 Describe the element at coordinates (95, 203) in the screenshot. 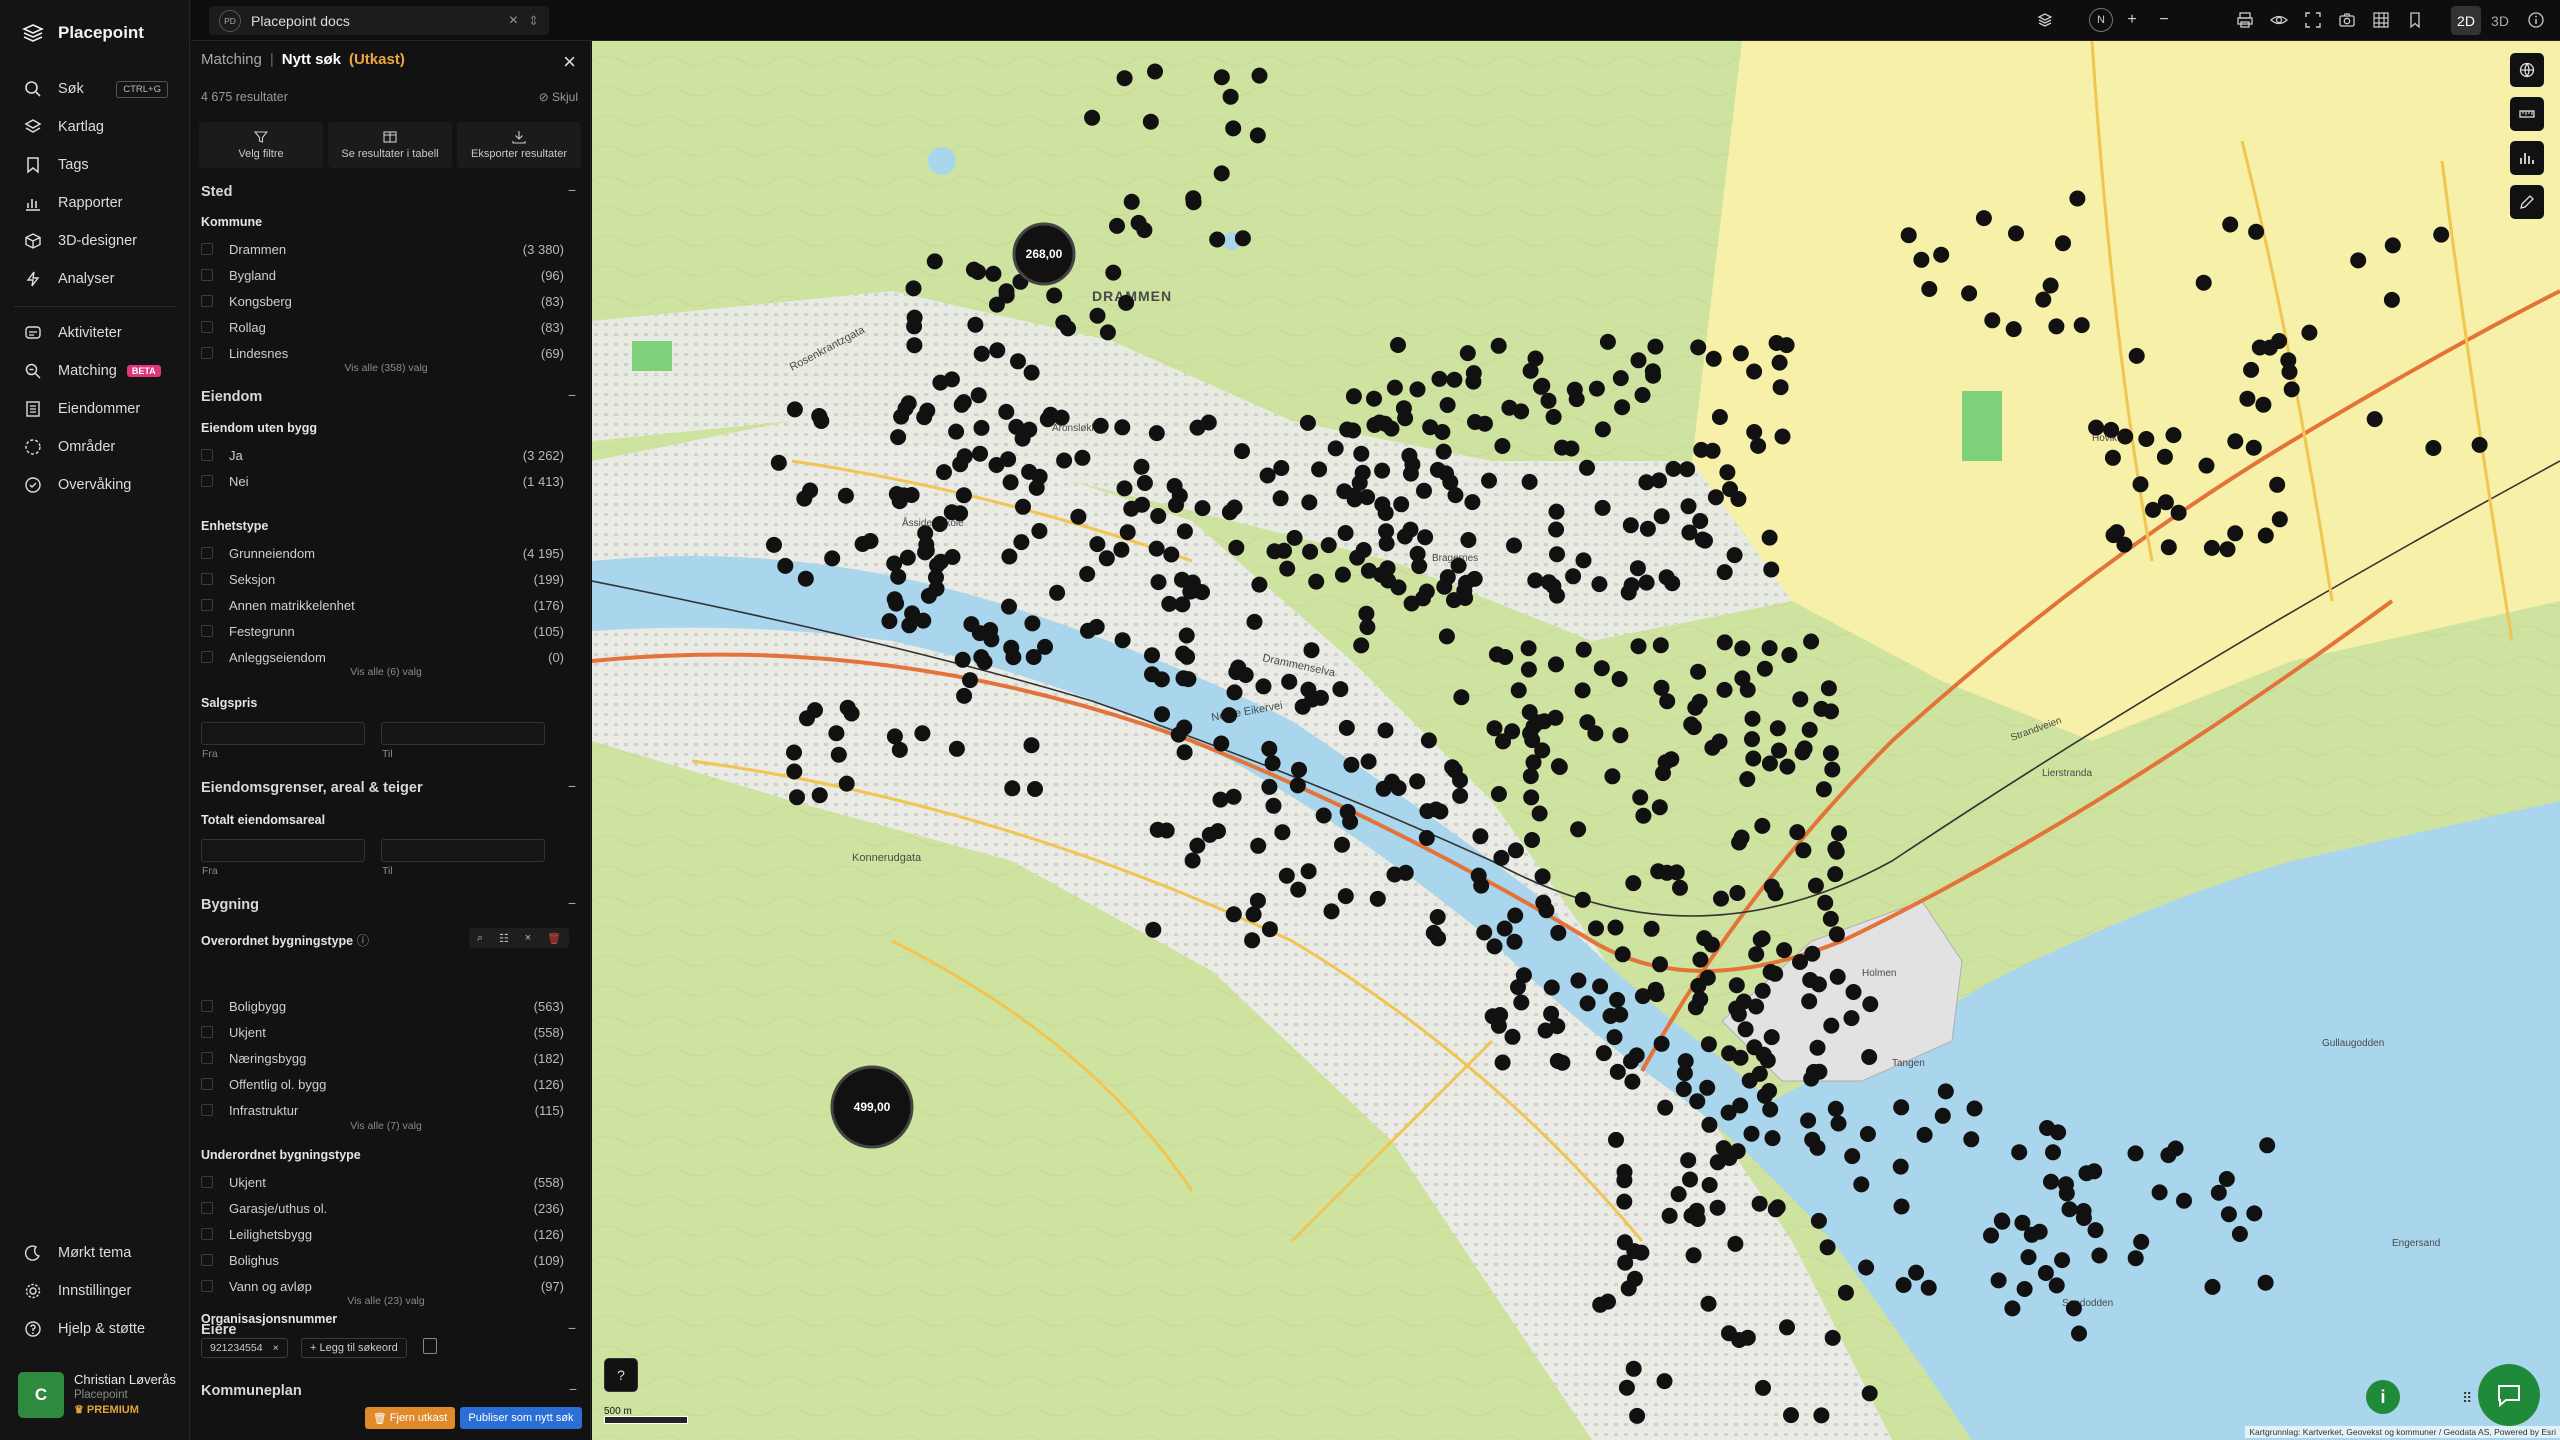

I see `nav-item-reports: Rapporter` at that location.